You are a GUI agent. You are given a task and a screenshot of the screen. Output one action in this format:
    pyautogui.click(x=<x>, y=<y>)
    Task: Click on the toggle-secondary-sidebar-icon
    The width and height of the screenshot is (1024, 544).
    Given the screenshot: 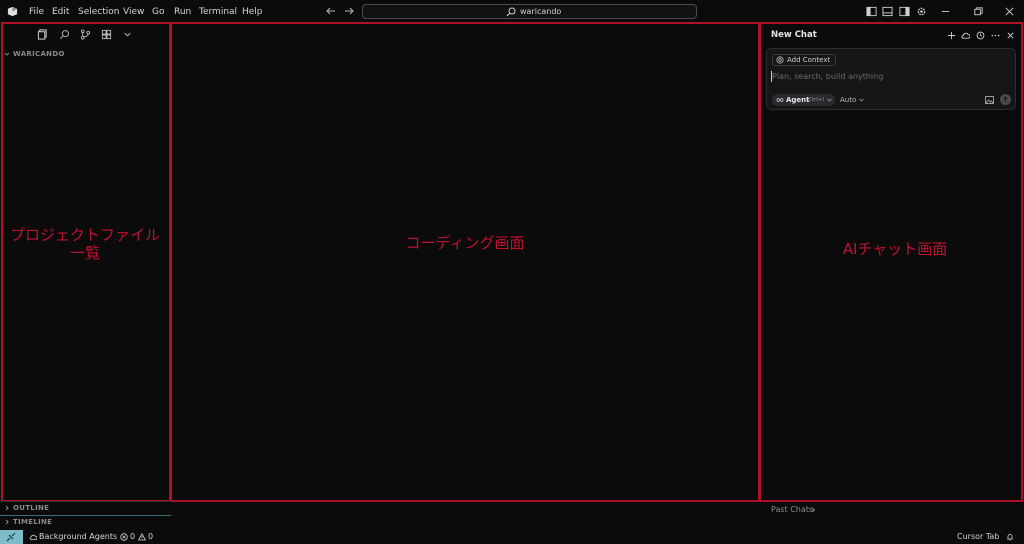 What is the action you would take?
    pyautogui.click(x=904, y=11)
    